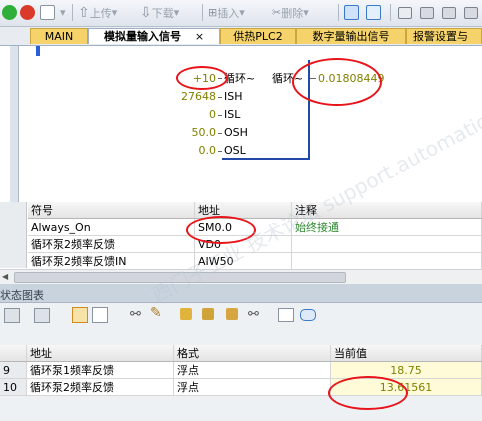 This screenshot has height=421, width=482. What do you see at coordinates (406, 353) in the screenshot?
I see `column-header-current-value: 当前值` at bounding box center [406, 353].